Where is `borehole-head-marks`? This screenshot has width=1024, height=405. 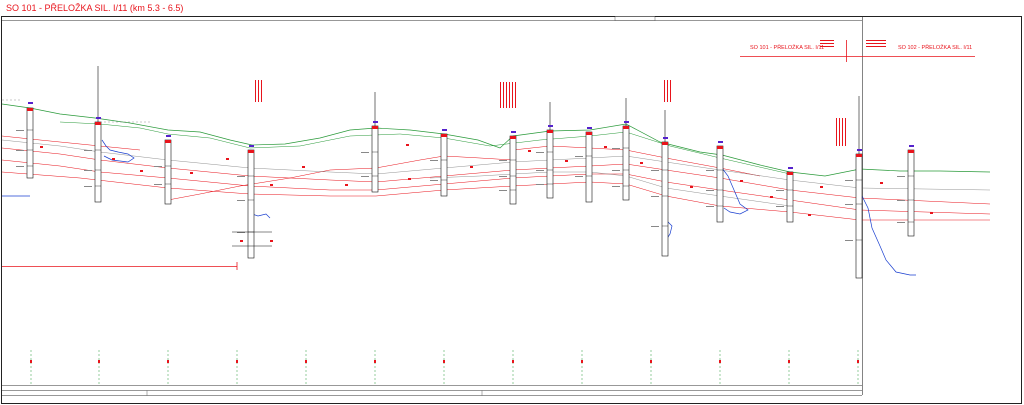 borehole-head-marks is located at coordinates (470, 141).